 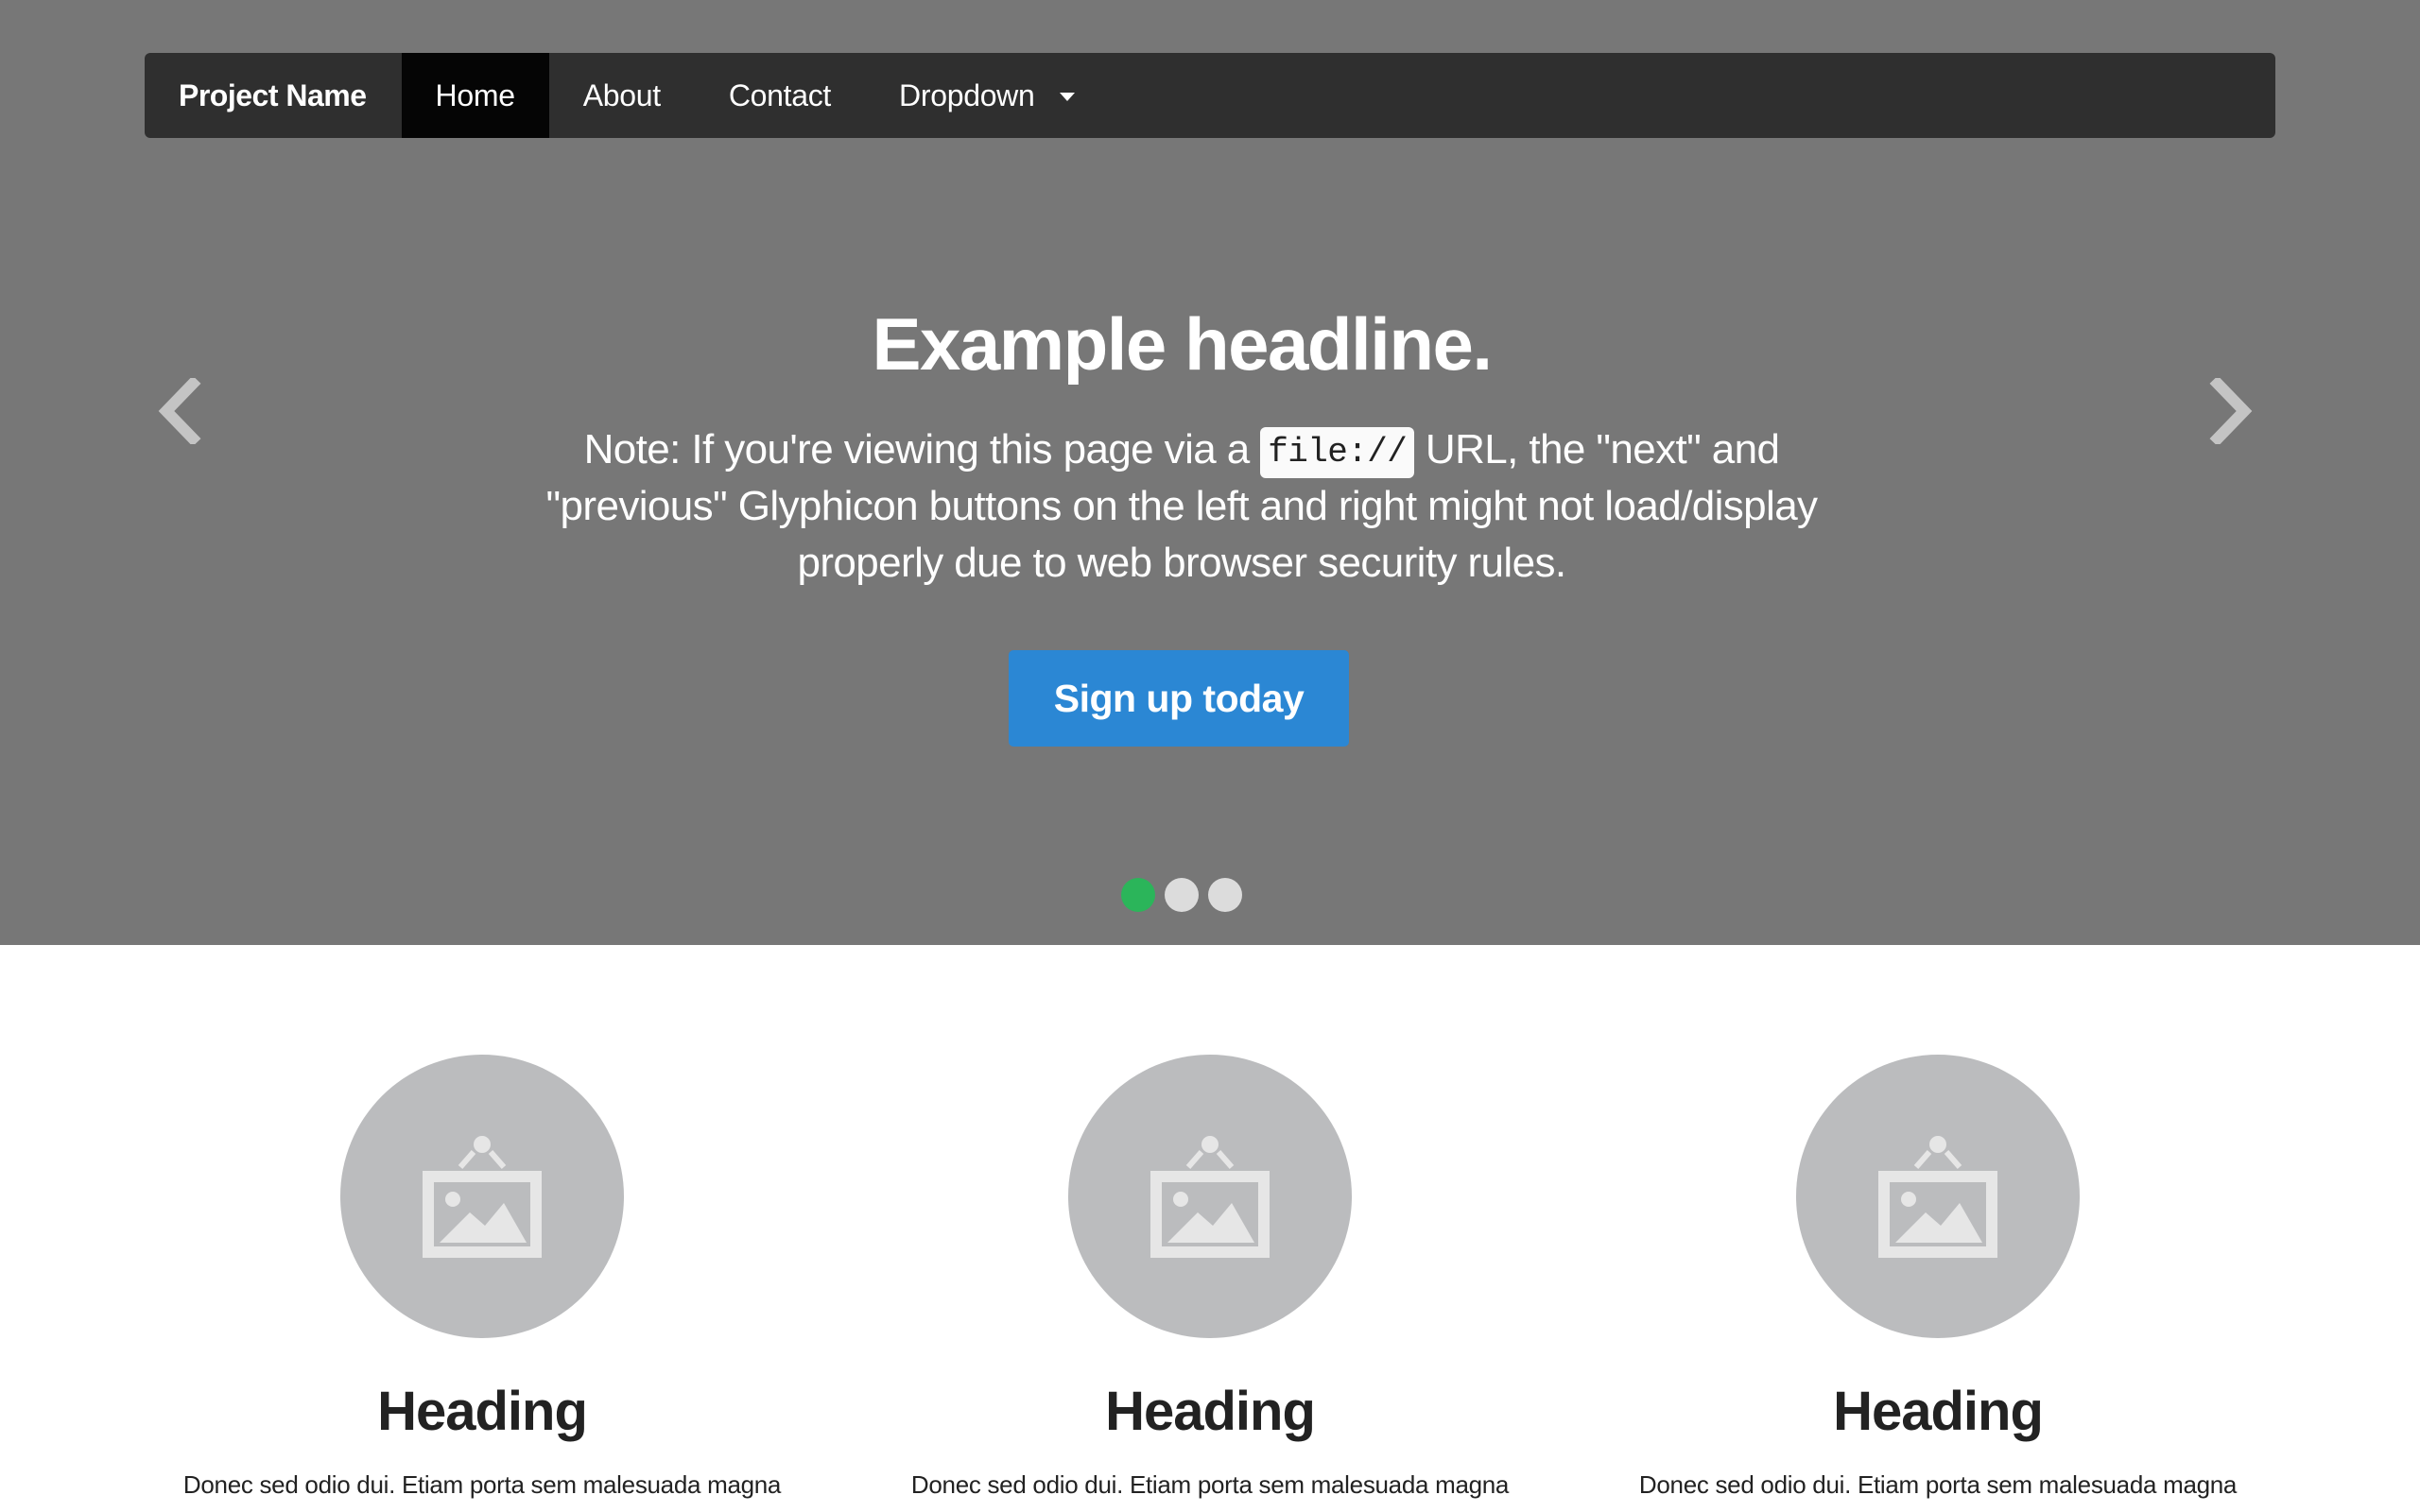 What do you see at coordinates (1179, 698) in the screenshot?
I see `sign-up-button: Sign up today` at bounding box center [1179, 698].